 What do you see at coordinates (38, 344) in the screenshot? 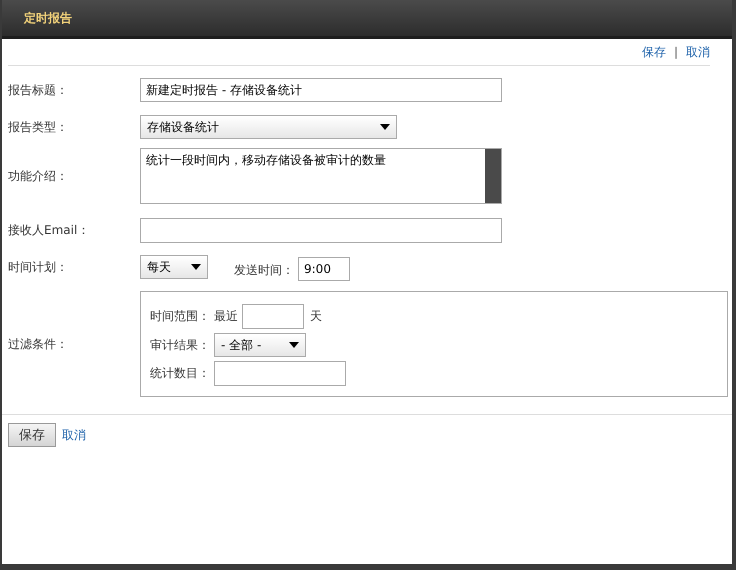
I see `field-label: 过滤条件：` at bounding box center [38, 344].